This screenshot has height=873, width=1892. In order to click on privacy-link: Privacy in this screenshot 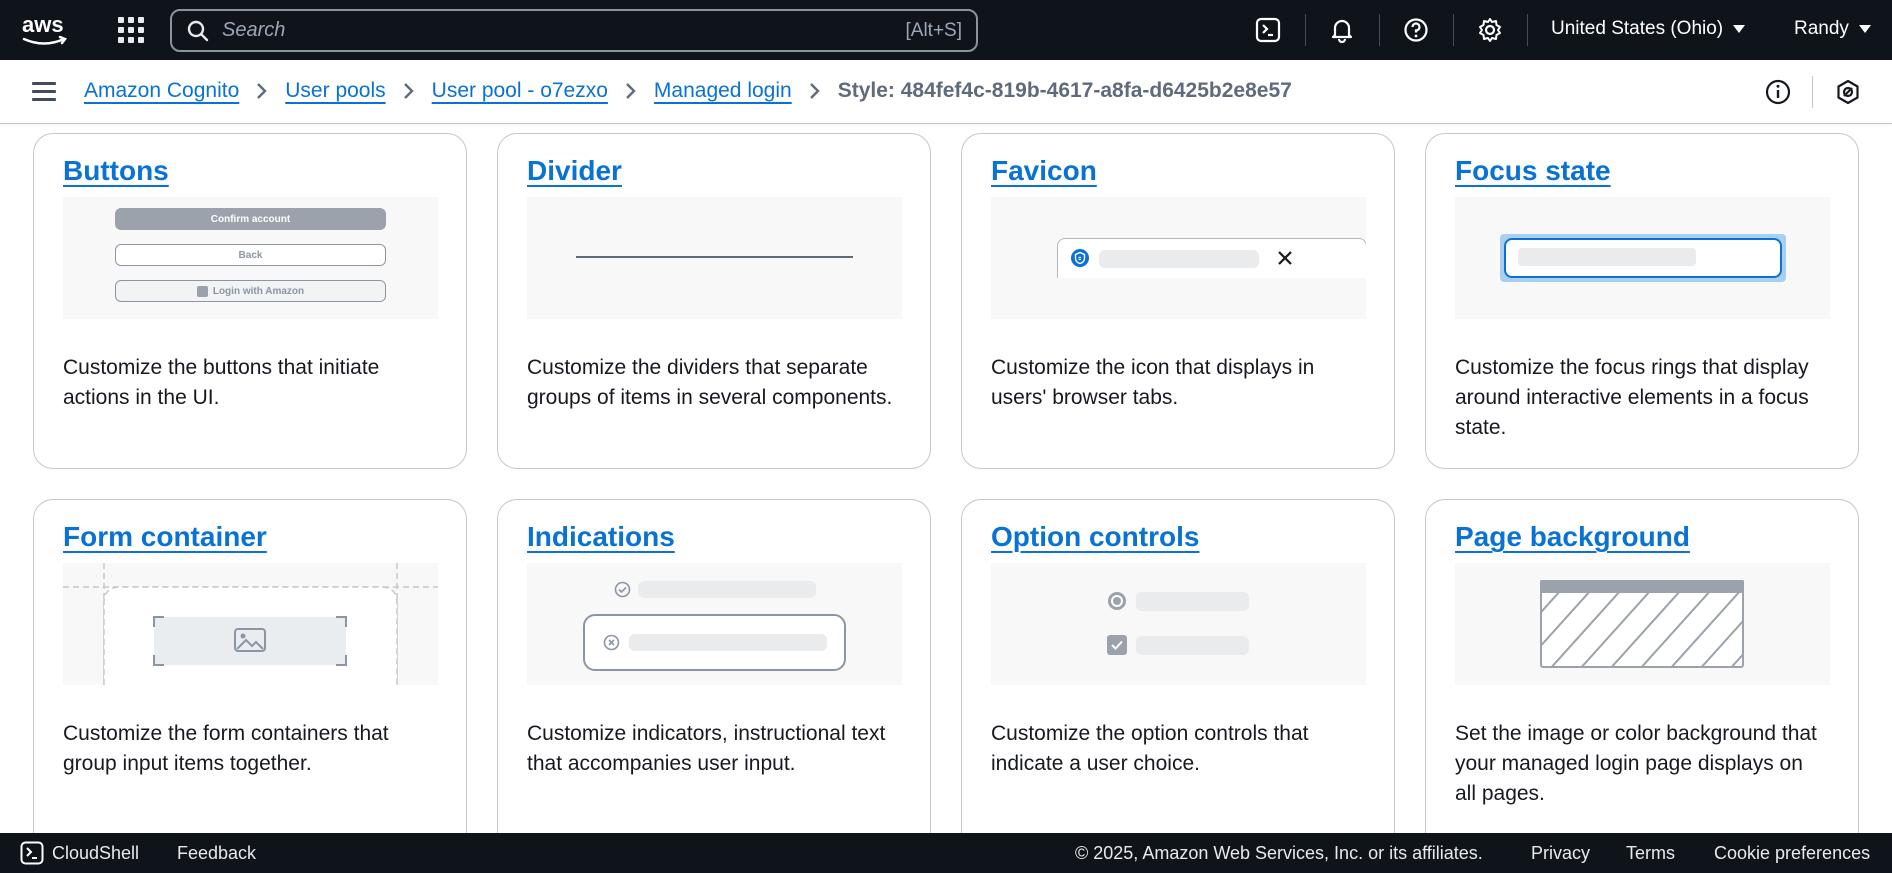, I will do `click(1560, 853)`.